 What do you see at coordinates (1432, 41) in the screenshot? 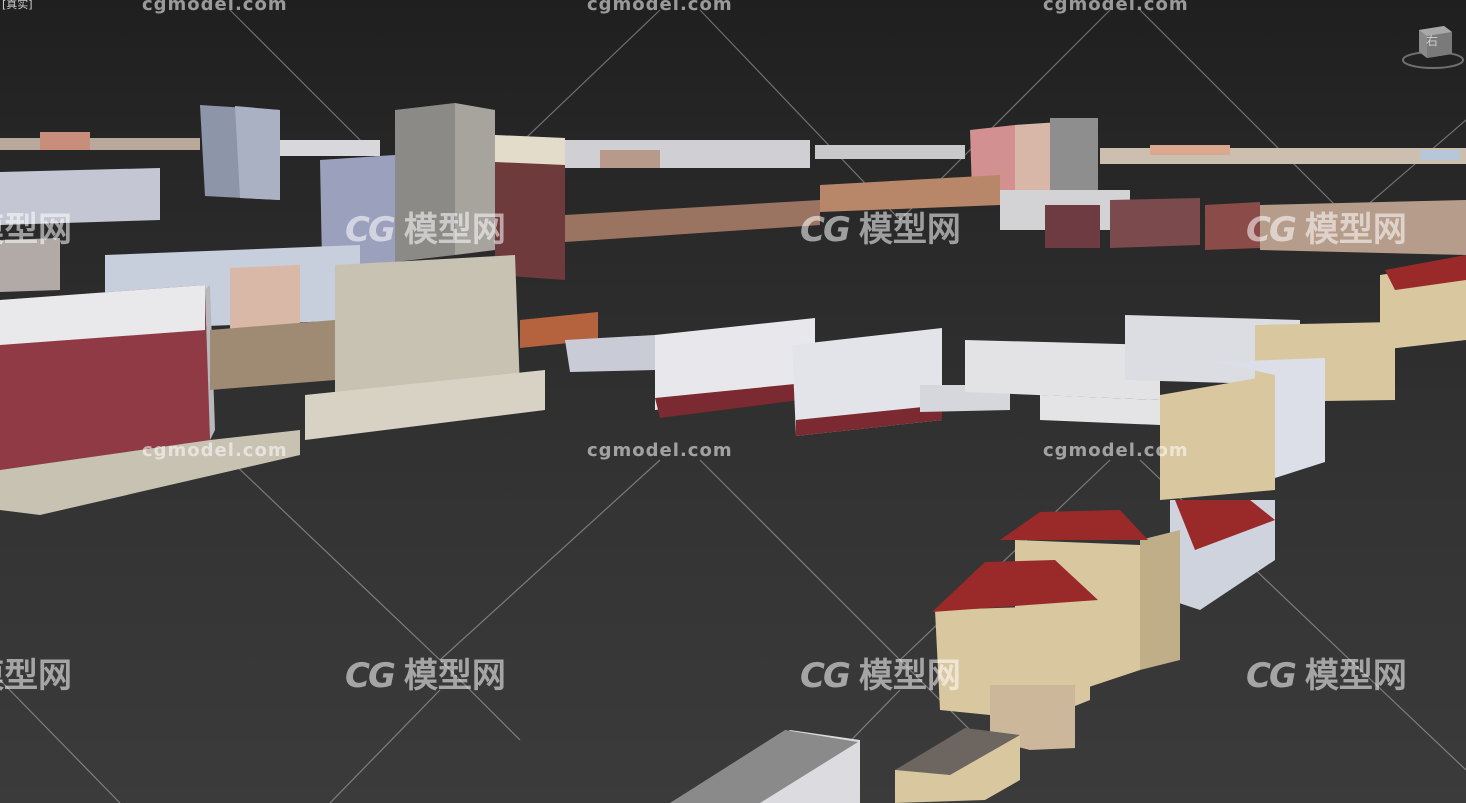
I see `viewcube-face-label: 右` at bounding box center [1432, 41].